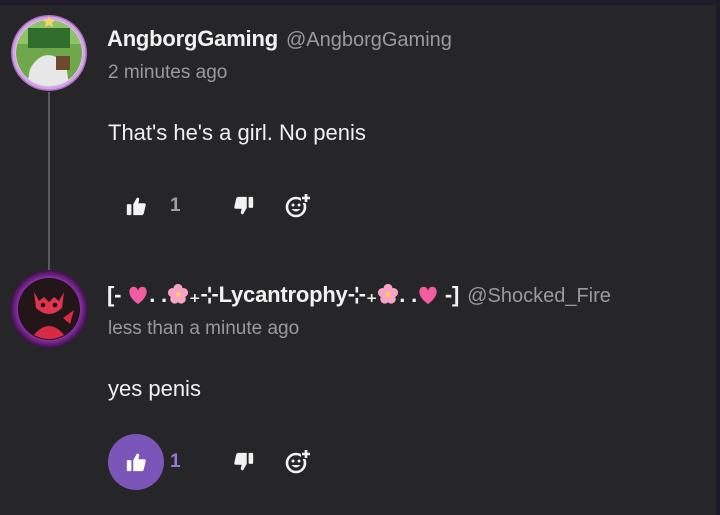  I want to click on author-name-suffix: -], so click(452, 294).